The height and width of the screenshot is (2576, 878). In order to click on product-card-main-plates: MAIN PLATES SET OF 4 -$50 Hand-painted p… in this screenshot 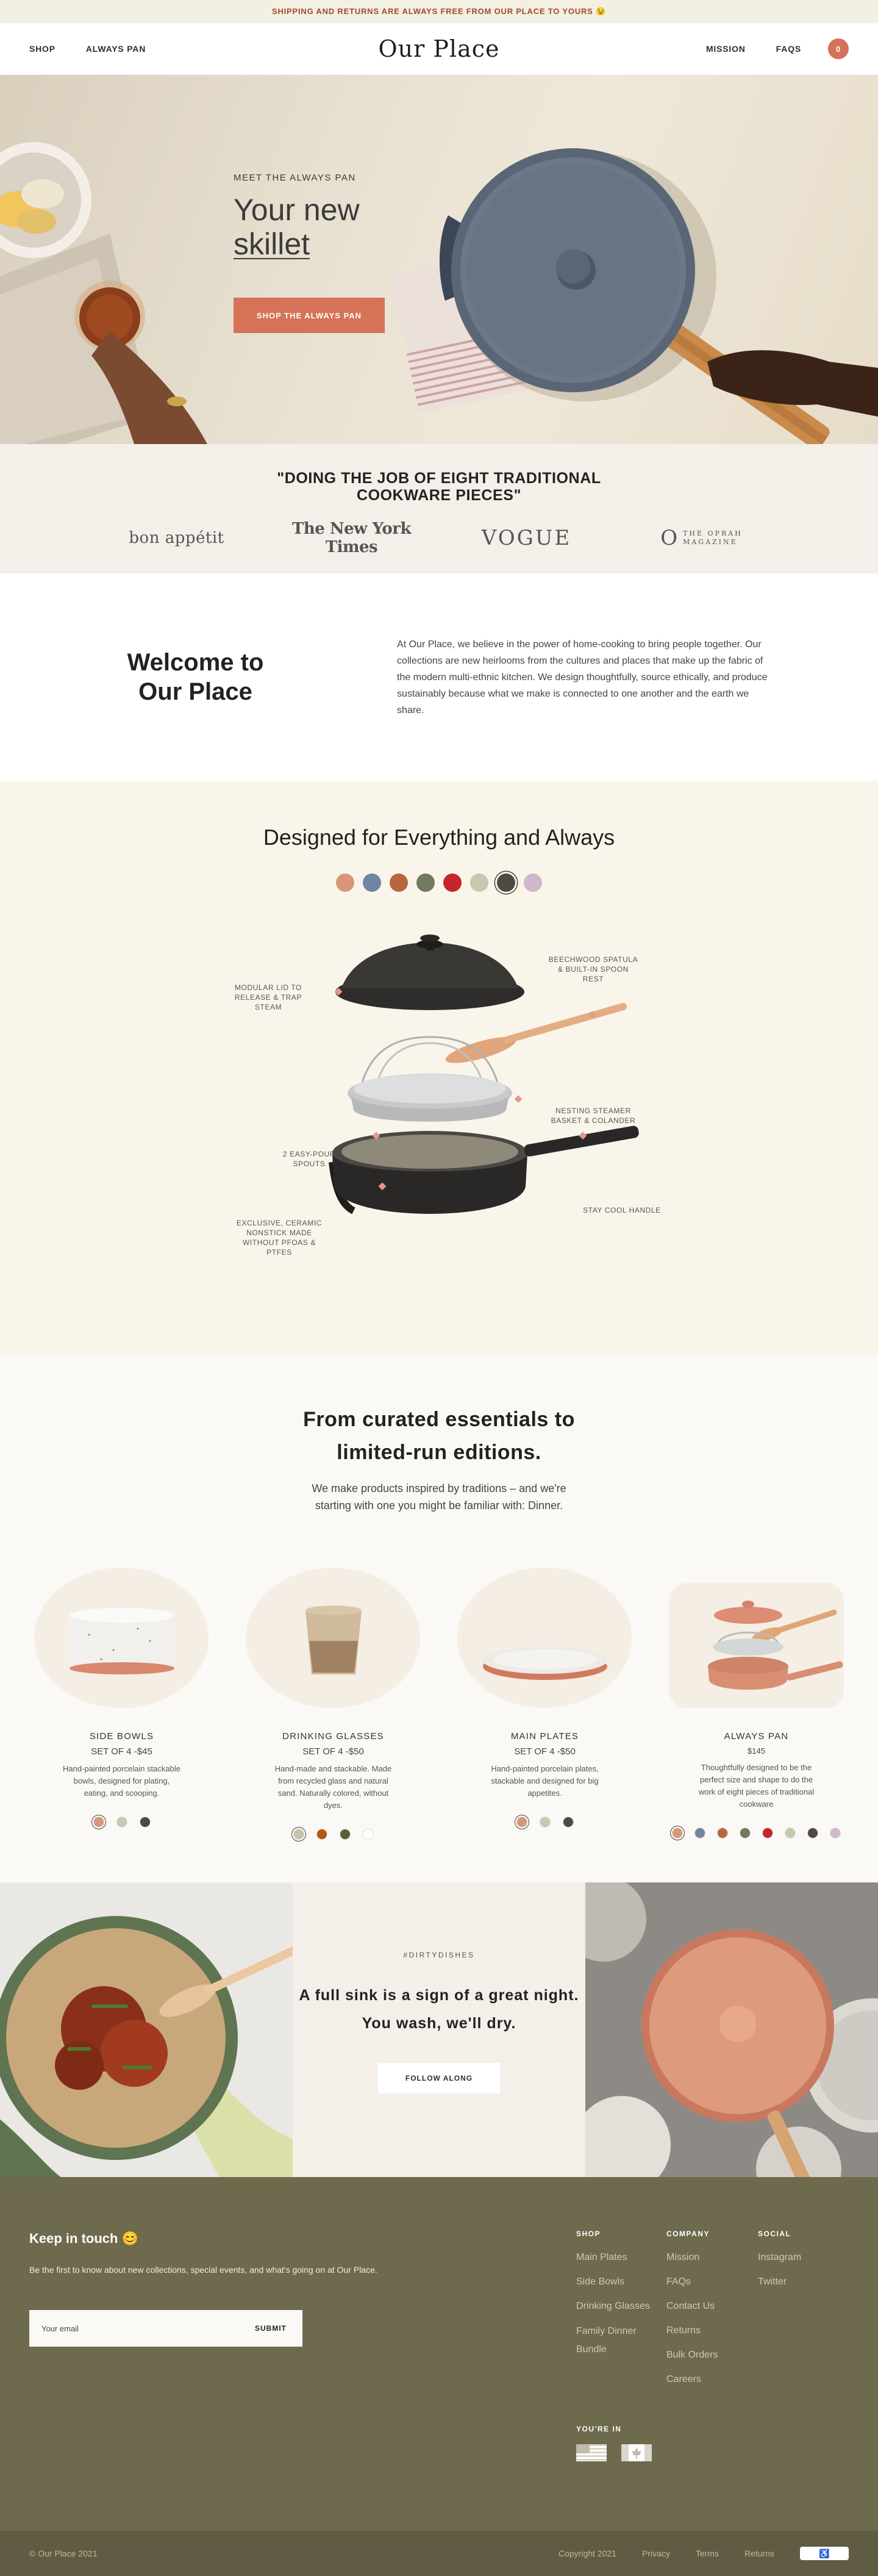, I will do `click(544, 1704)`.